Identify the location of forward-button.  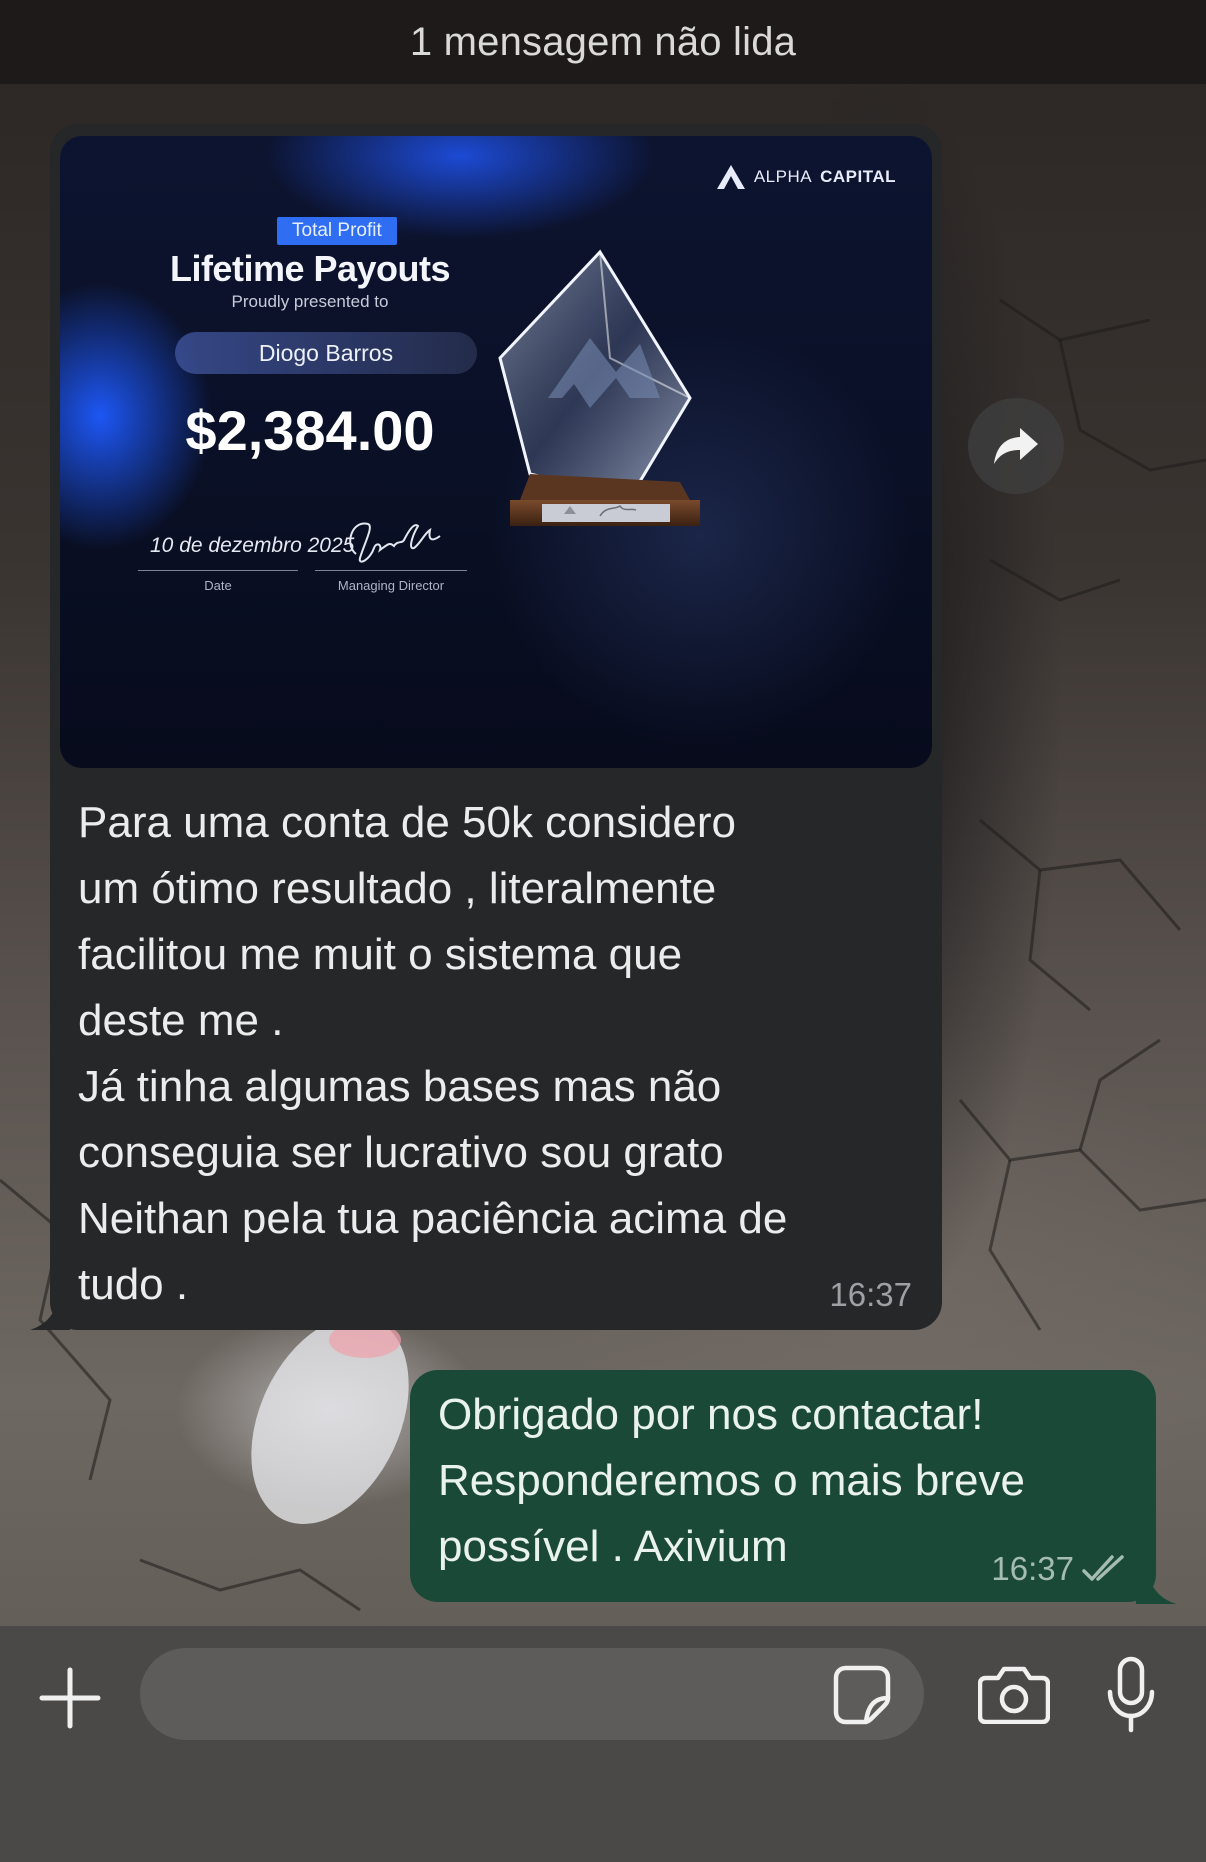
(1016, 446).